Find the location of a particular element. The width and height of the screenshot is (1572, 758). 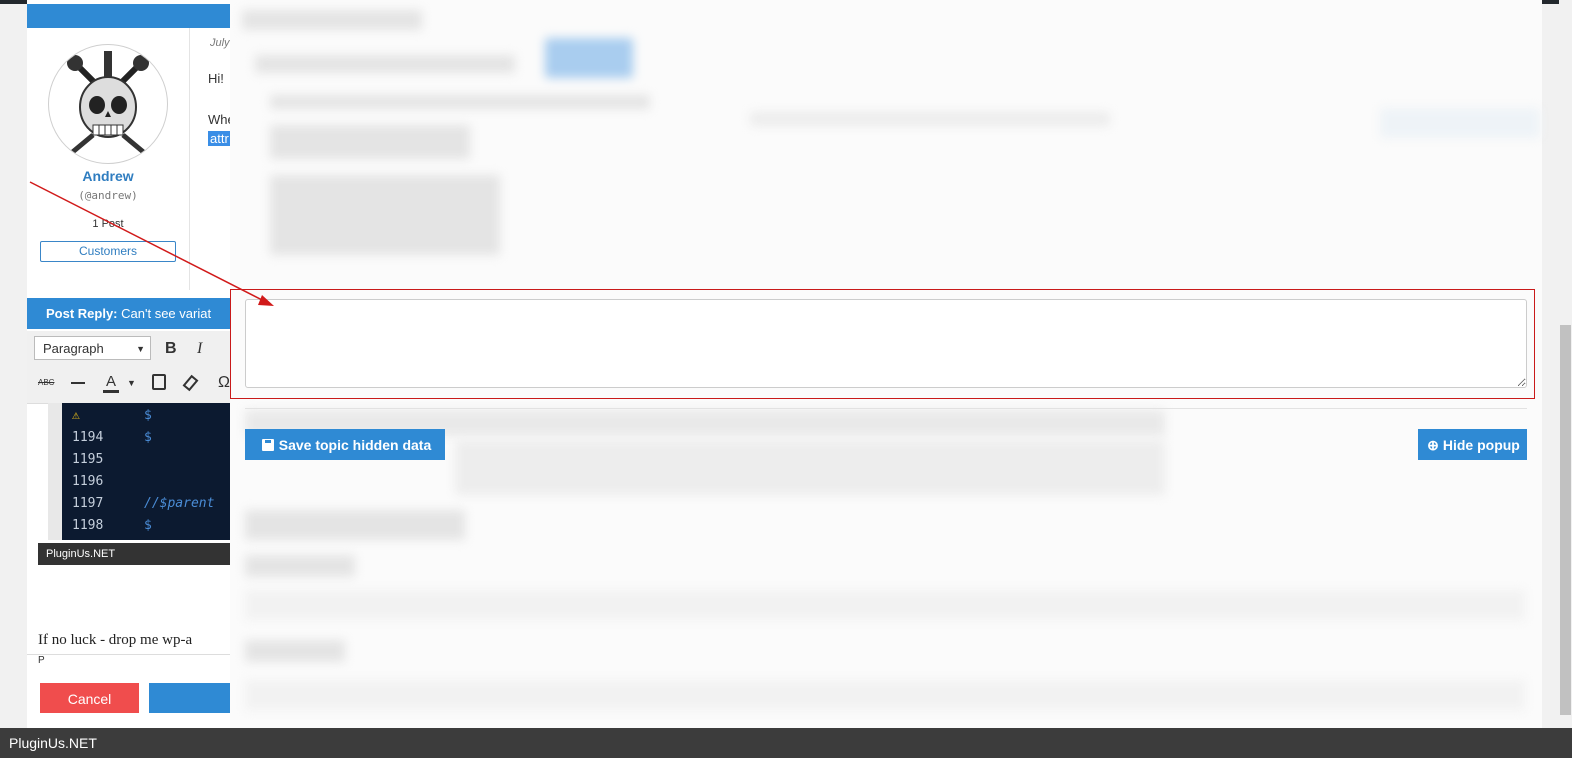

reply-header-title: Can't see variat is located at coordinates (166, 313).